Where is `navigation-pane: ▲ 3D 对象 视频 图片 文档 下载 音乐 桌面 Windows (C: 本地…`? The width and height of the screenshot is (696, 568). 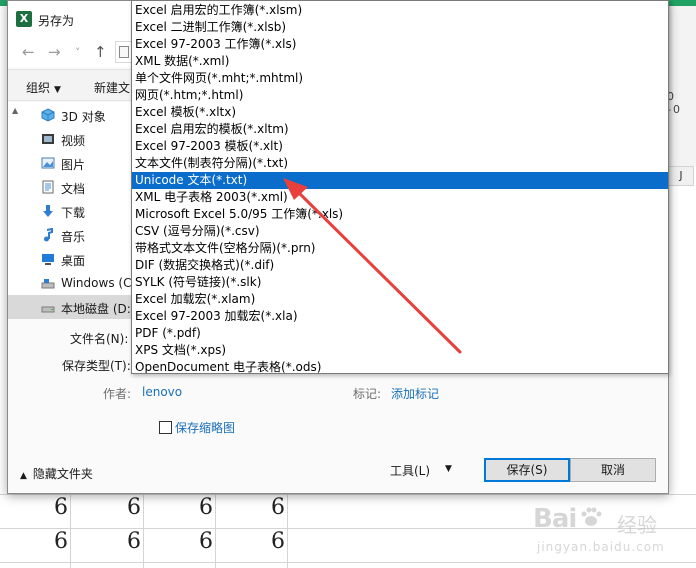
navigation-pane: ▲ 3D 对象 视频 图片 文档 下载 音乐 桌面 Windows (C: 本地… is located at coordinates (72, 210).